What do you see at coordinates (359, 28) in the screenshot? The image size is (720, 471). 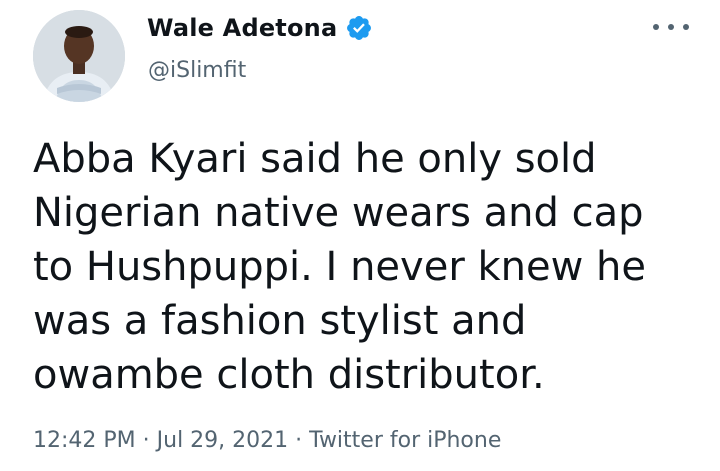 I see `verified-badge-icon` at bounding box center [359, 28].